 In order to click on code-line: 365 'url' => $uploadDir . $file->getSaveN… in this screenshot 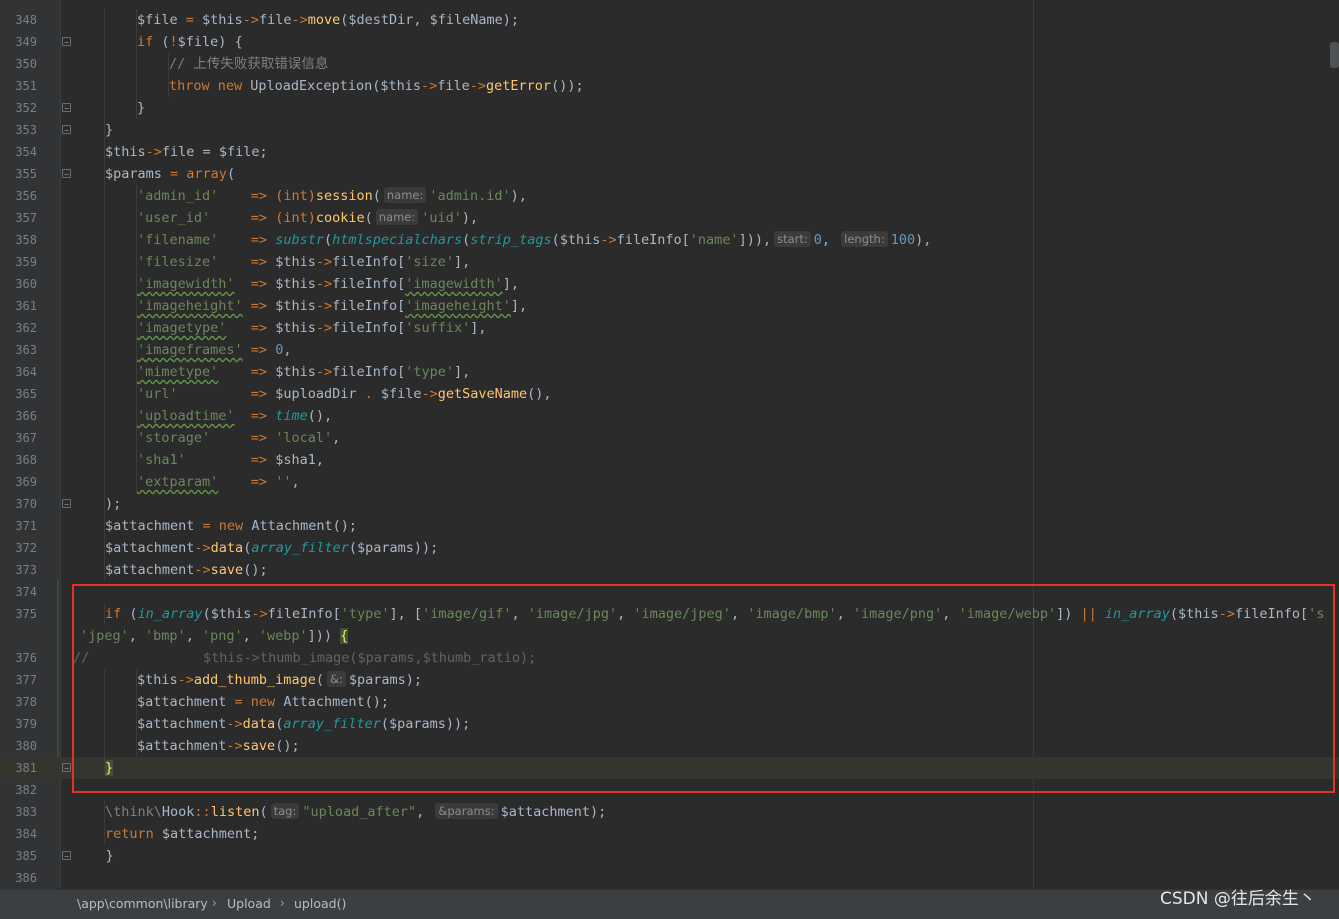, I will do `click(669, 394)`.